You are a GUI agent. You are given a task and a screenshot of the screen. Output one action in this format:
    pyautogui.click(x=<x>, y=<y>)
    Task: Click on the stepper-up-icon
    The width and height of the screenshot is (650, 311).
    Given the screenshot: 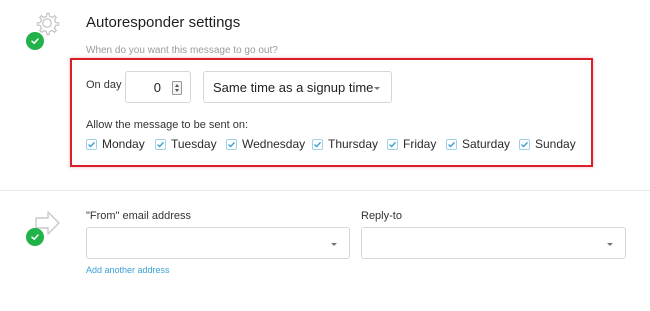 What is the action you would take?
    pyautogui.click(x=177, y=85)
    